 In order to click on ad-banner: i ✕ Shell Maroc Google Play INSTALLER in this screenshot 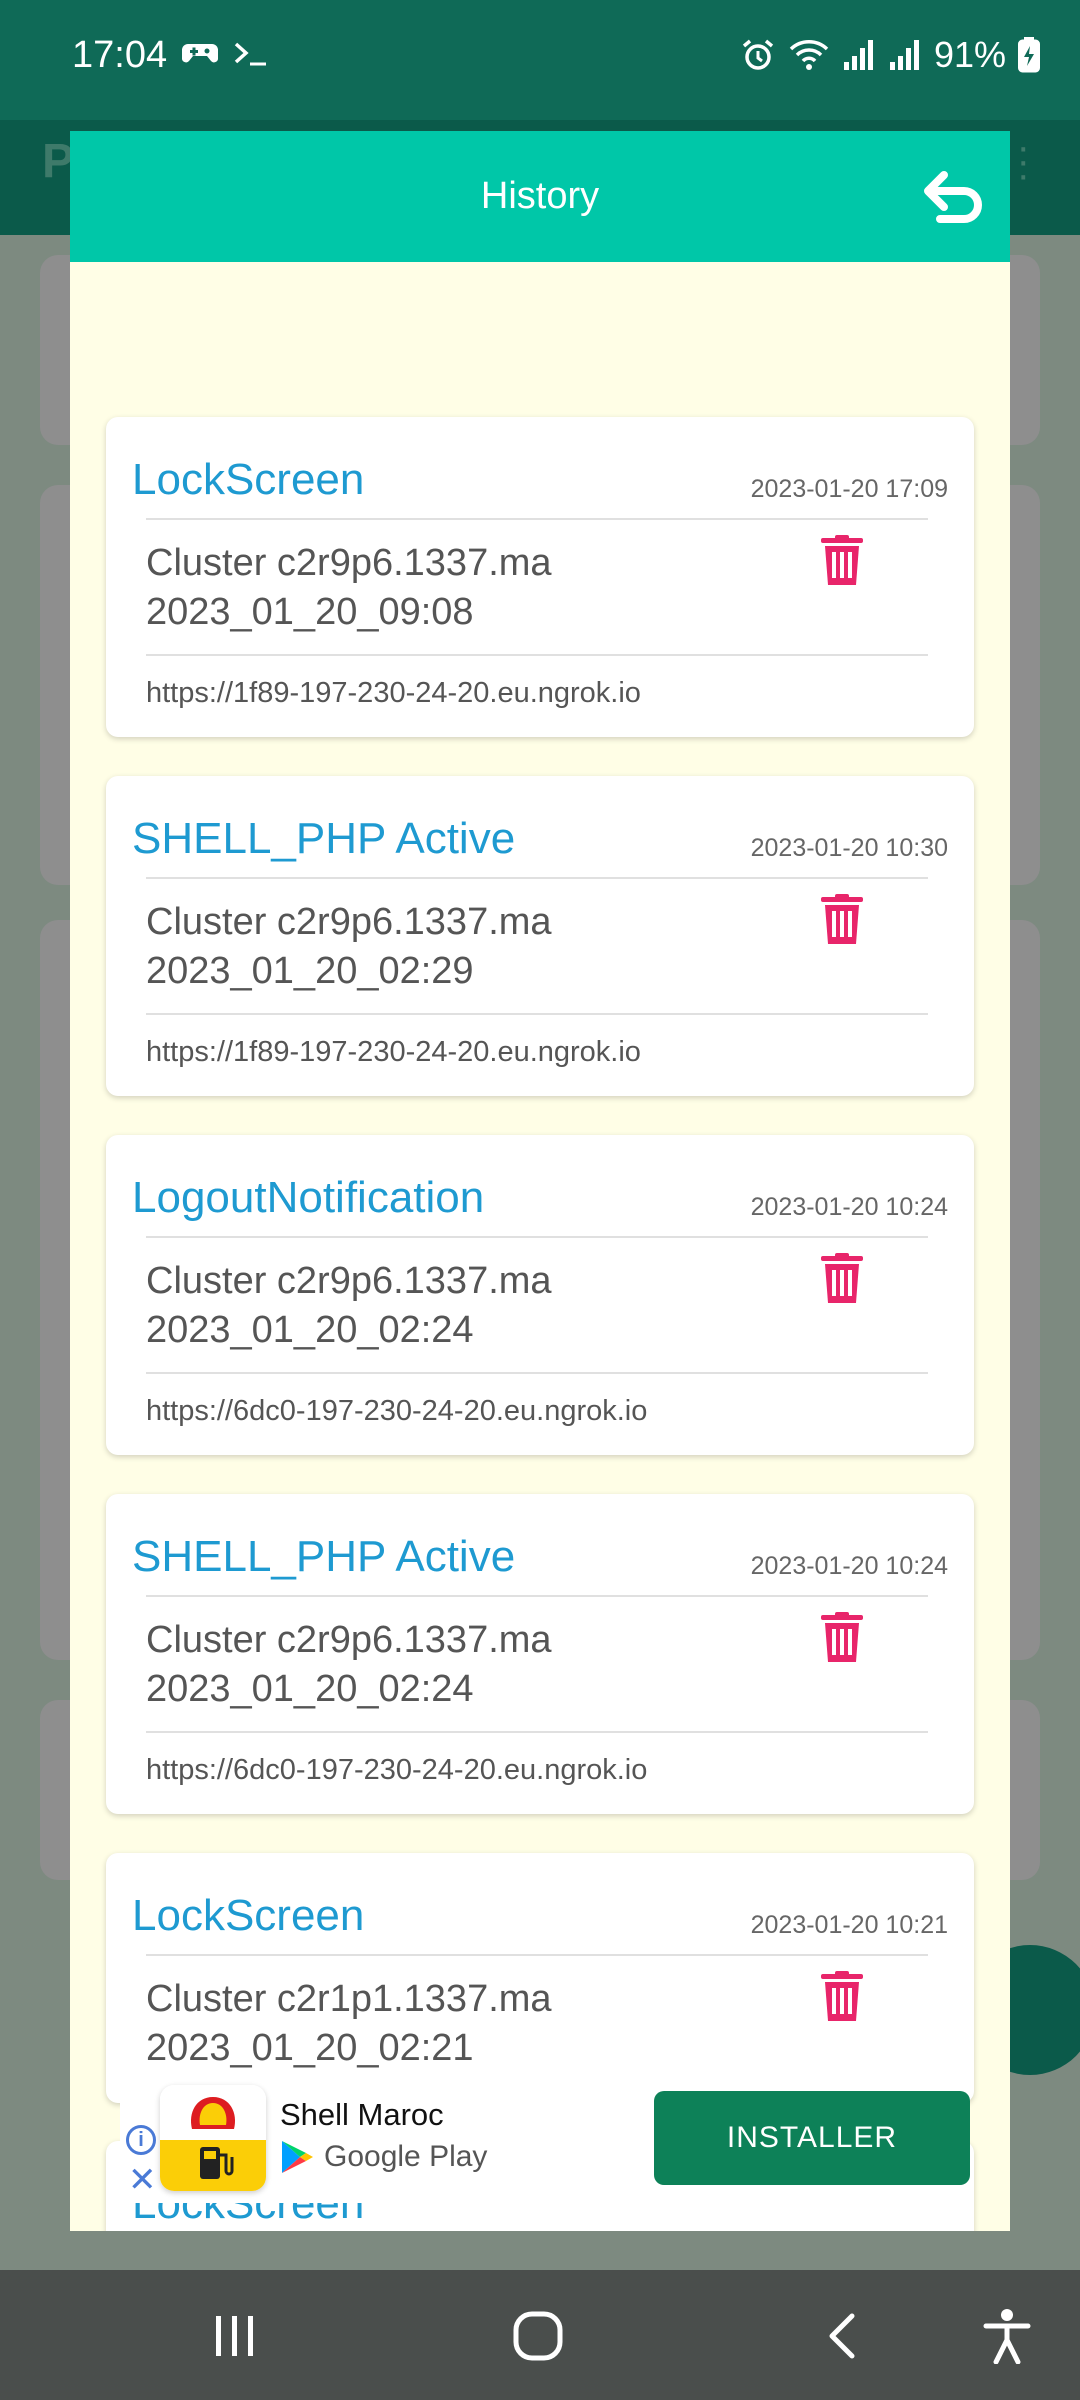, I will do `click(545, 2137)`.